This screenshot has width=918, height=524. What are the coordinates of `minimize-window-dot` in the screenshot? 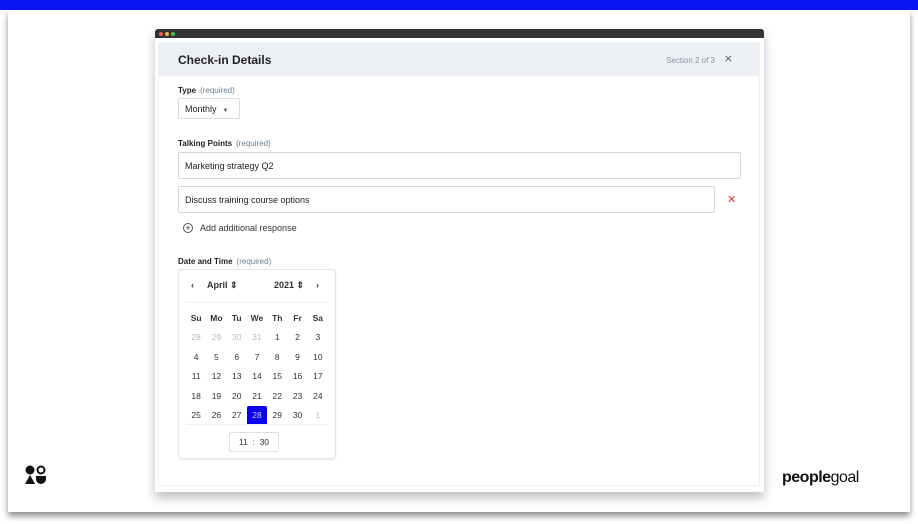 It's located at (167, 34).